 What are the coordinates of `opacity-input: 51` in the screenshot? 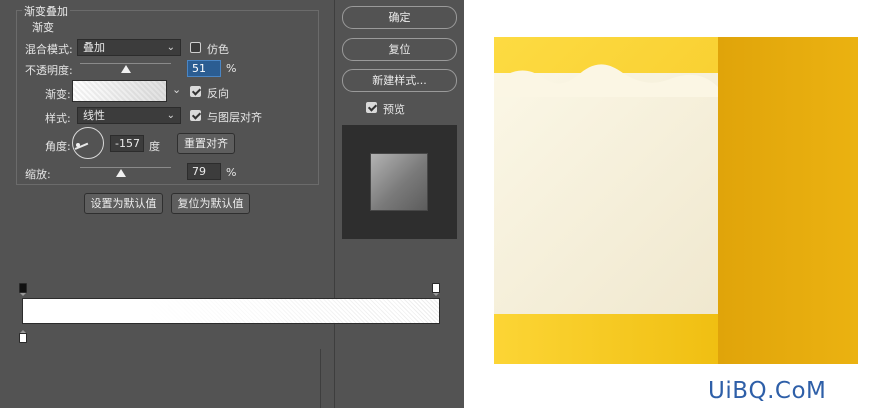 It's located at (204, 68).